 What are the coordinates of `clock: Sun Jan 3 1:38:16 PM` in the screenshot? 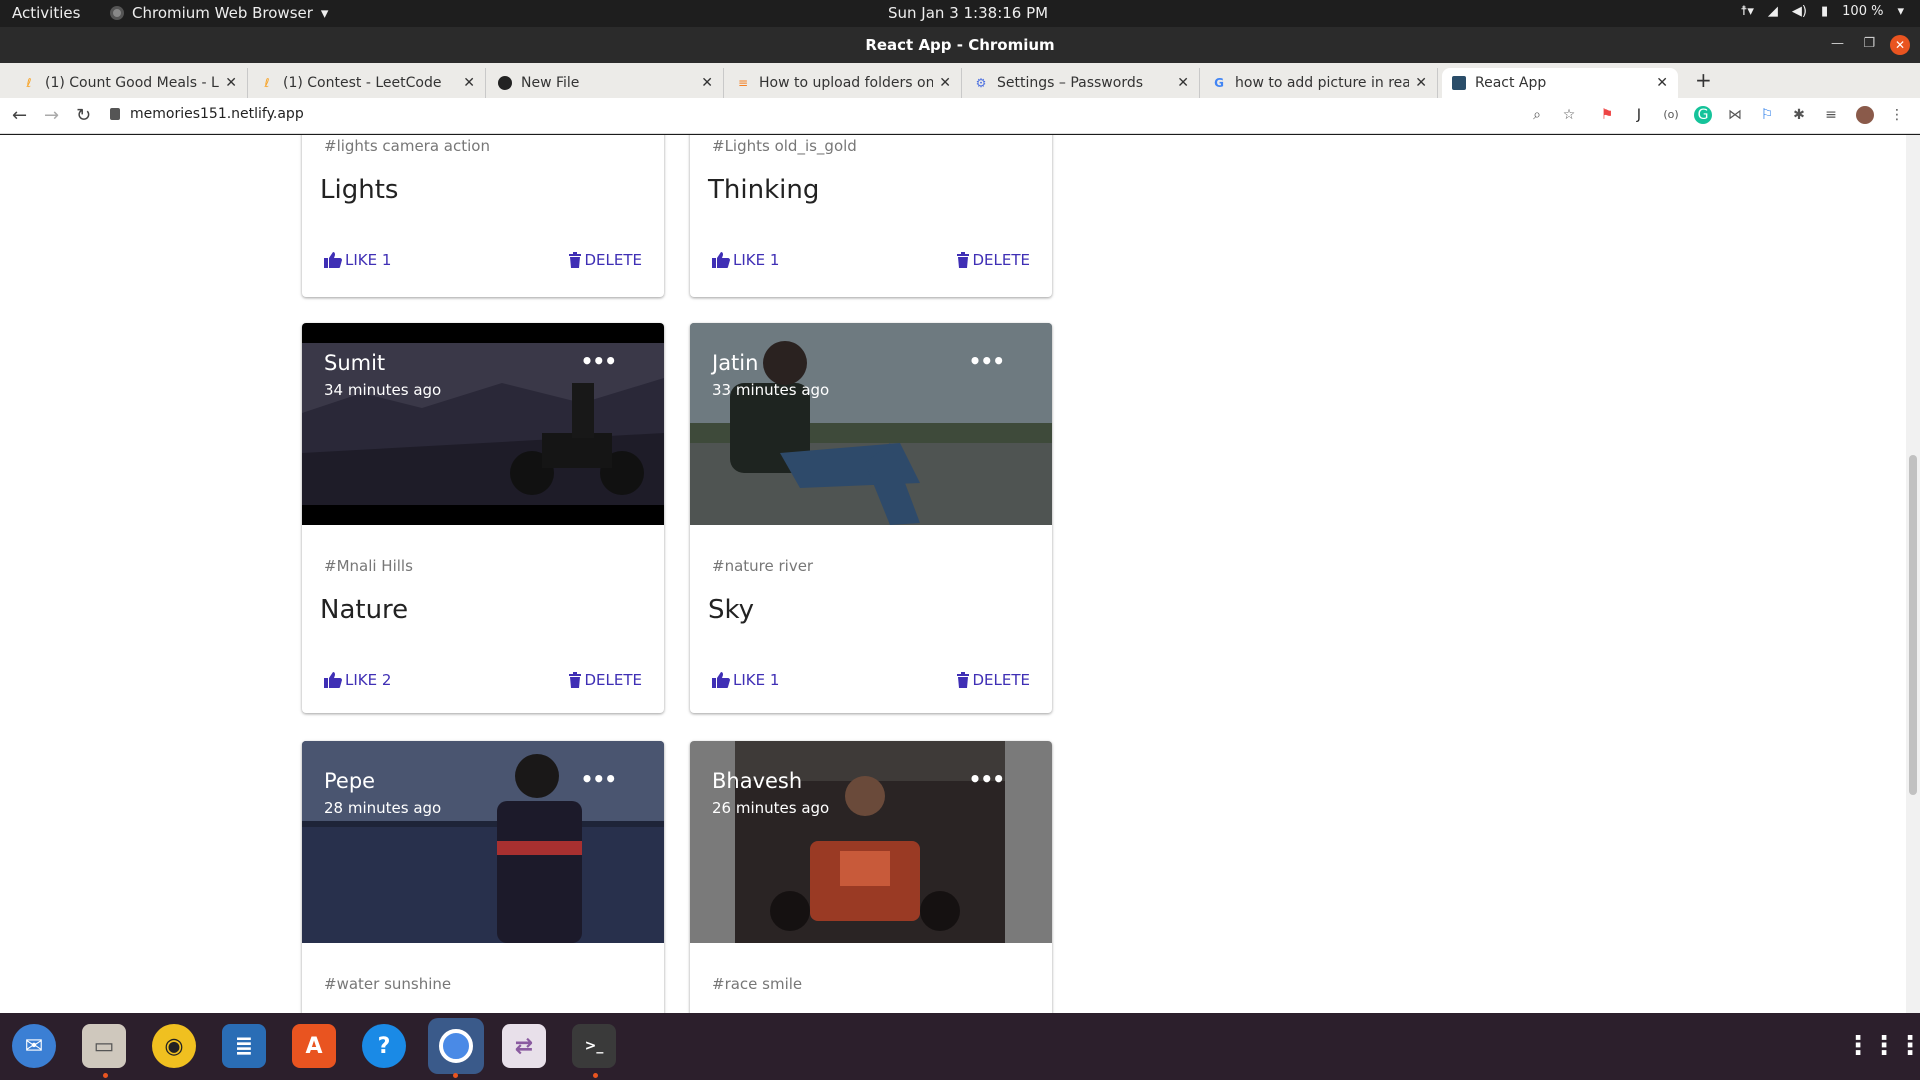 It's located at (968, 13).